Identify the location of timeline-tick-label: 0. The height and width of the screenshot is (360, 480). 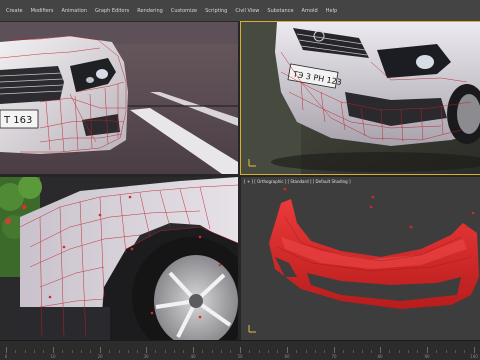
(6, 356).